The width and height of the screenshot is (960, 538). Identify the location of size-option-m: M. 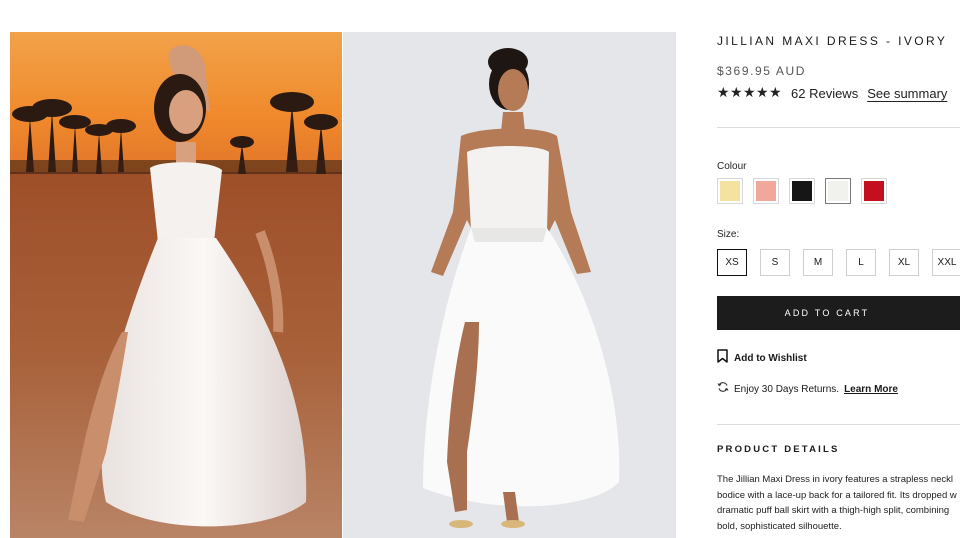
(818, 262).